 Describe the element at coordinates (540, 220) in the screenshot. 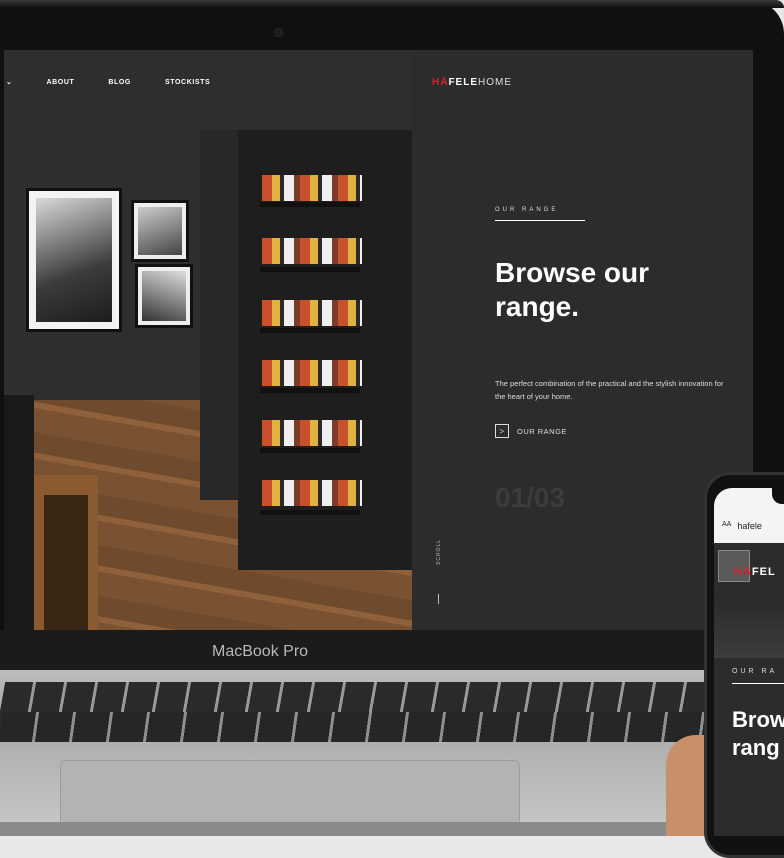

I see `eyebrow-underline` at that location.